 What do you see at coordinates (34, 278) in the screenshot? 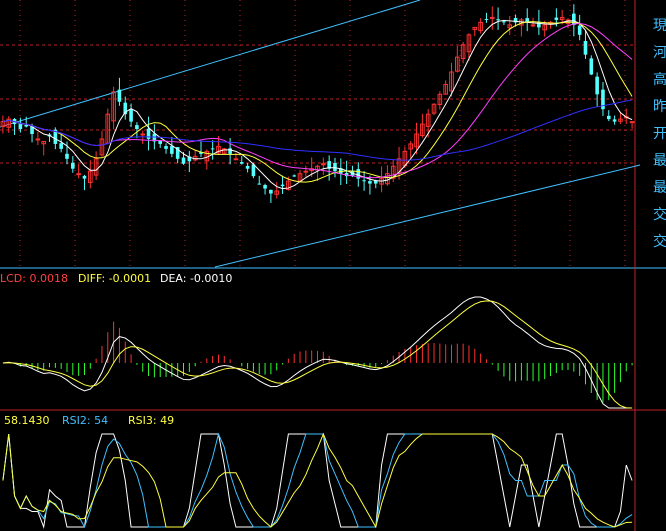
I see `macd-value-label: LCD: 0.0018` at bounding box center [34, 278].